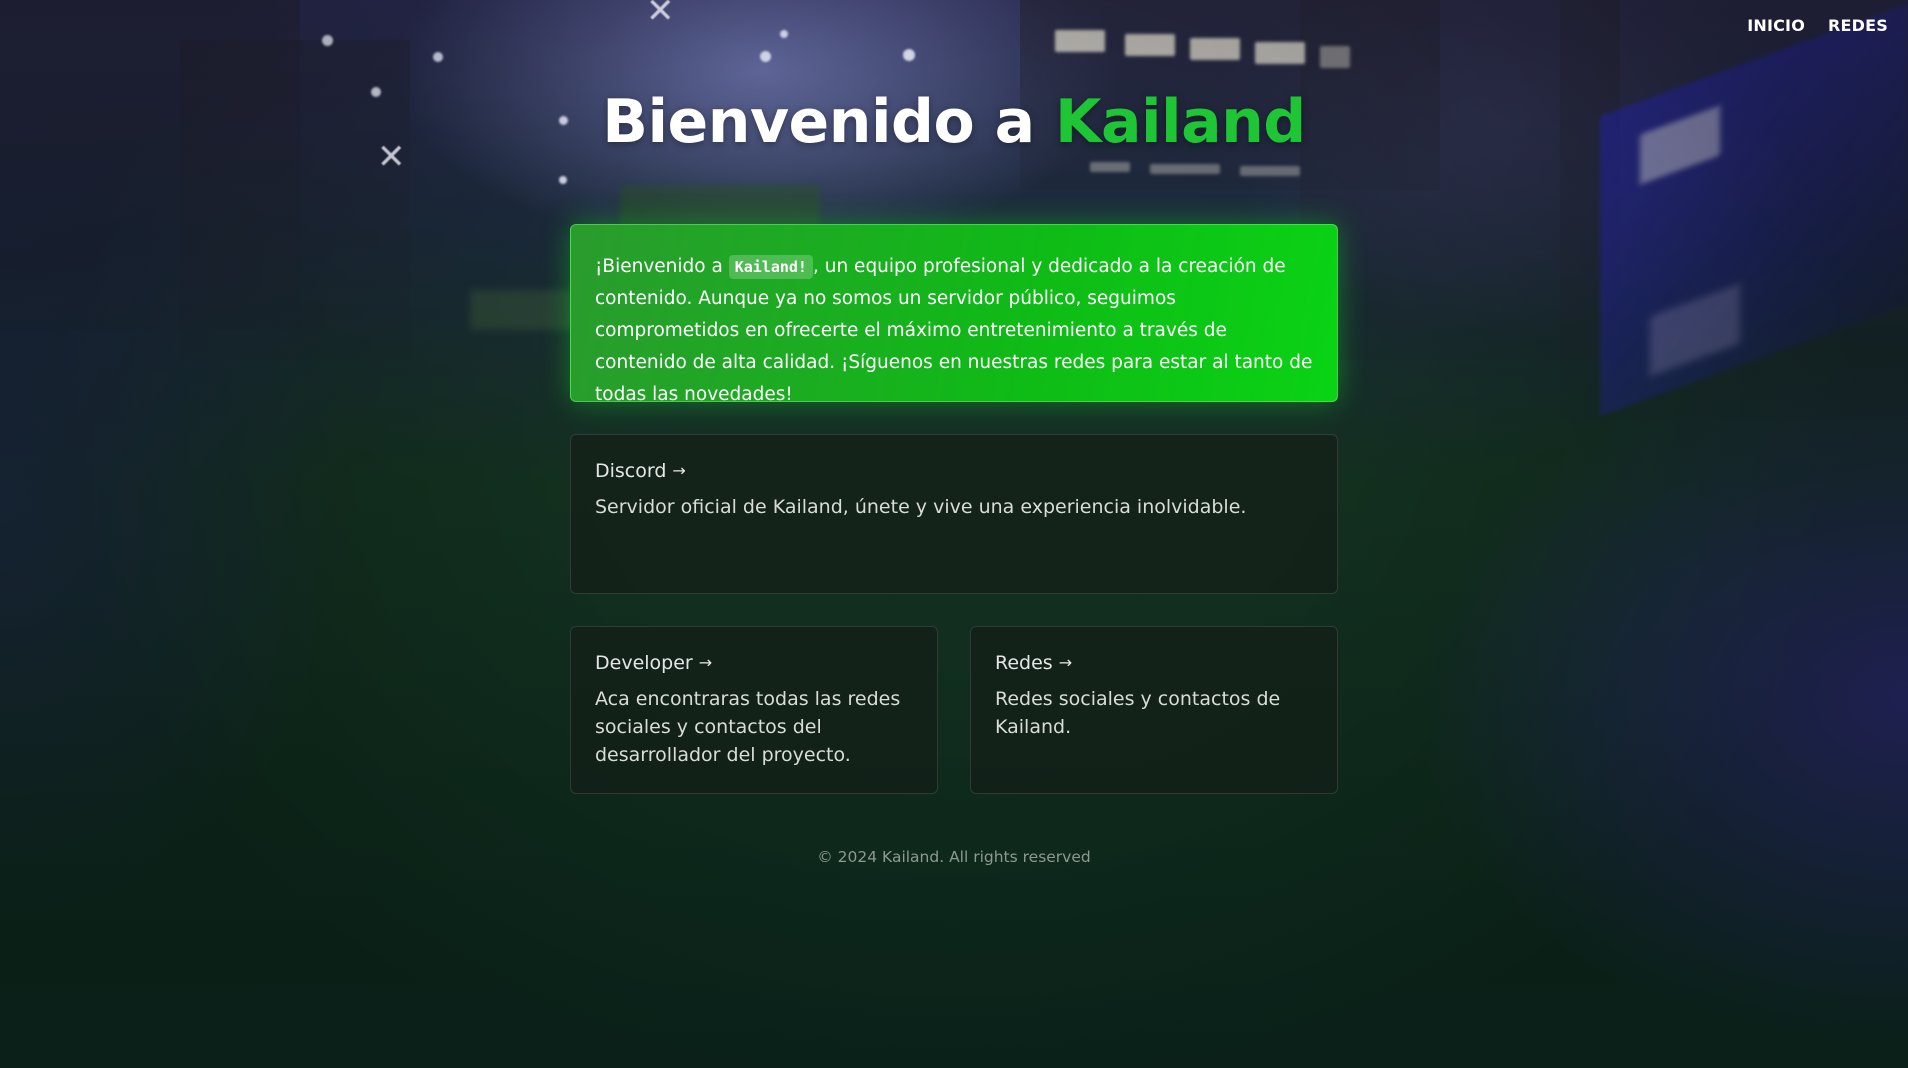 This screenshot has height=1068, width=1908. I want to click on footer-copyright: © 2024 Kailand. All rights reserved, so click(954, 857).